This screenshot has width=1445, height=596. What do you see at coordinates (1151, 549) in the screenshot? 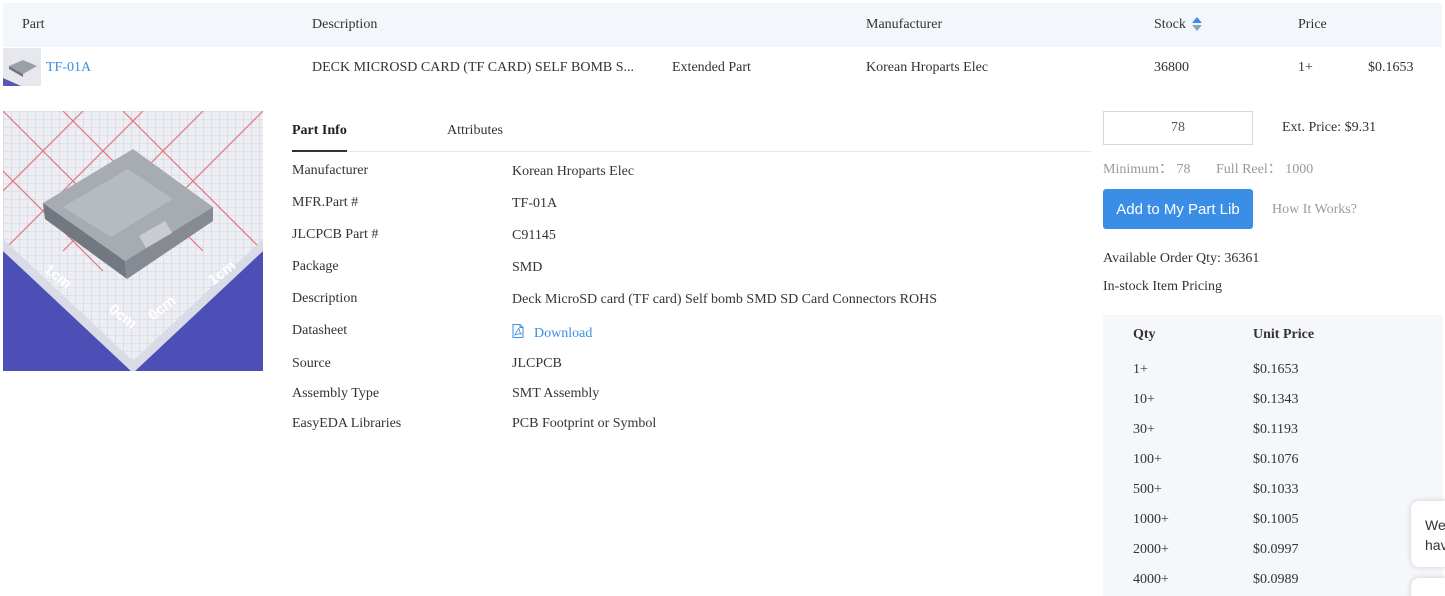
I see `price-row-qty: 2000+` at bounding box center [1151, 549].